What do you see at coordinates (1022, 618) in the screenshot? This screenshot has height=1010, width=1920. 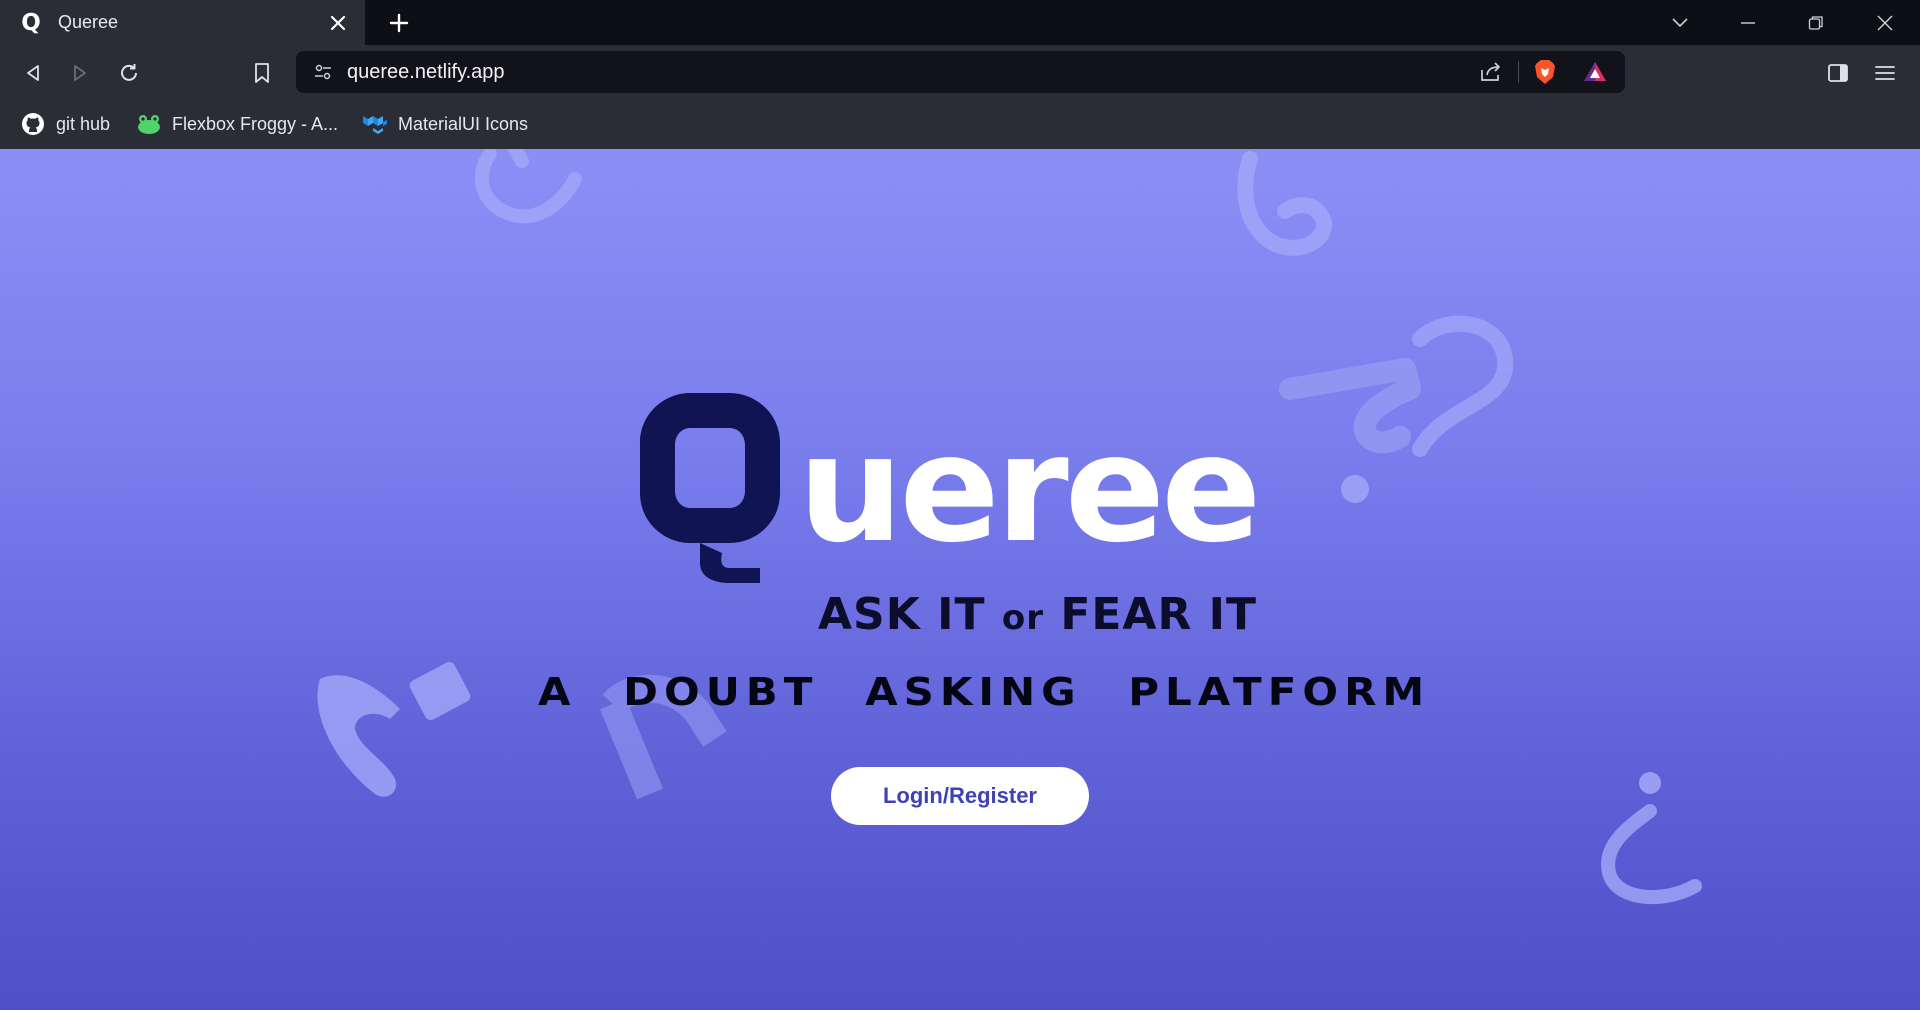 I see `tagline-or: or` at bounding box center [1022, 618].